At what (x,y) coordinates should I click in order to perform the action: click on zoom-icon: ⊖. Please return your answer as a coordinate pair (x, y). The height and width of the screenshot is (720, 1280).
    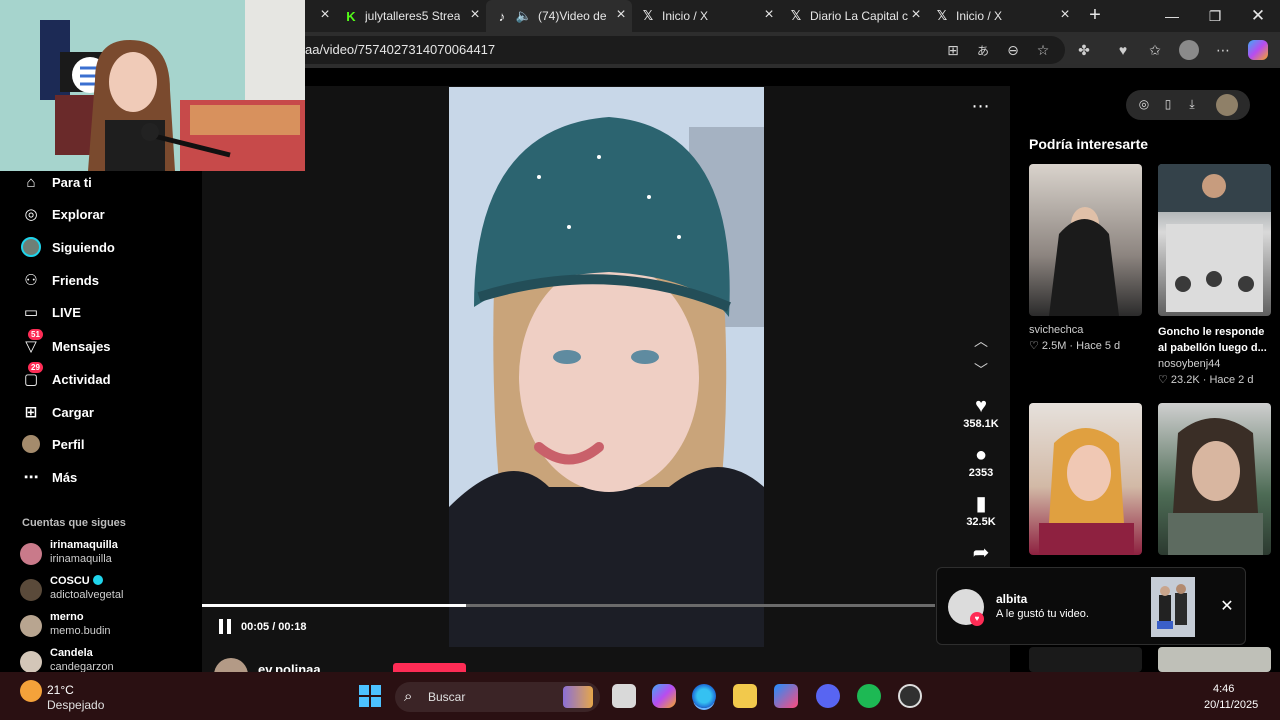
    Looking at the image, I should click on (1013, 50).